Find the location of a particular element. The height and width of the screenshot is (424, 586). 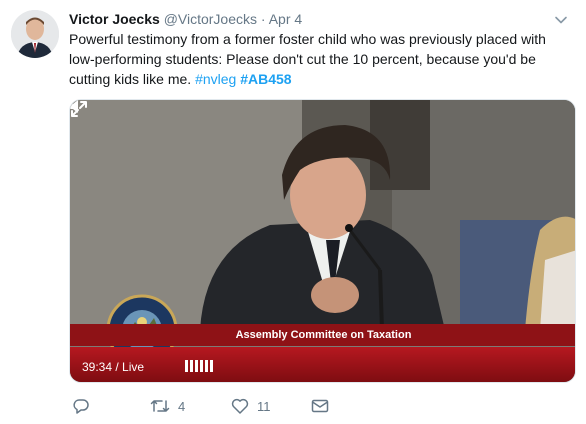

volume-slider is located at coordinates (207, 366).